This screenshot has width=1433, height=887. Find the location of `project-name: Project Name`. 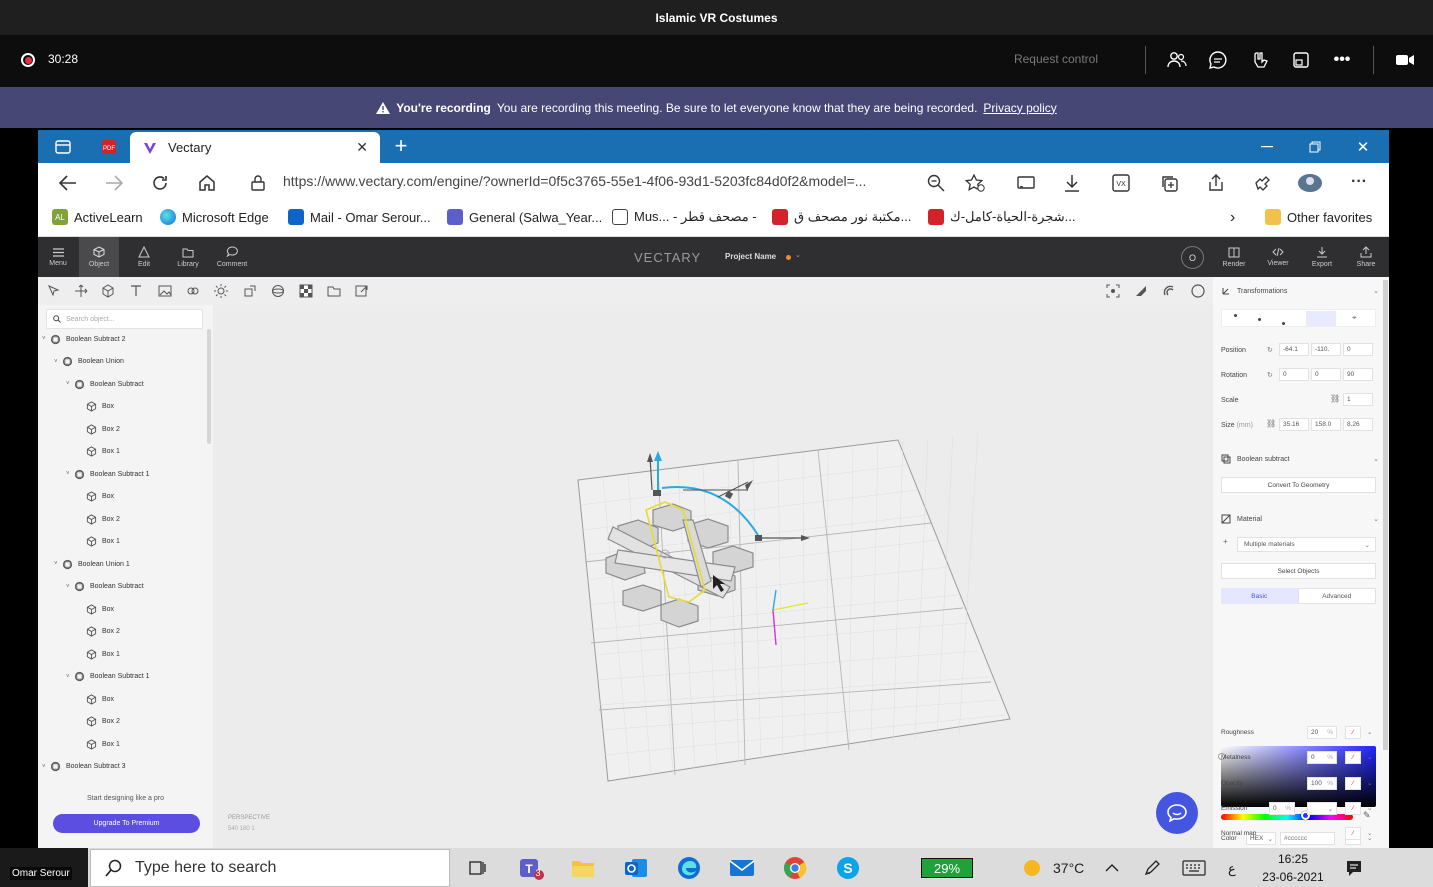

project-name: Project Name is located at coordinates (750, 256).